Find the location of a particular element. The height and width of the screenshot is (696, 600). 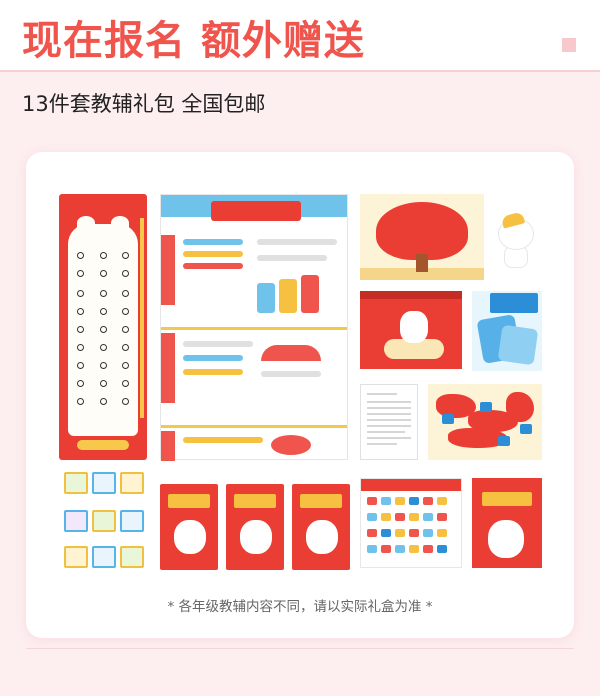

eye-chart-poster is located at coordinates (103, 327).